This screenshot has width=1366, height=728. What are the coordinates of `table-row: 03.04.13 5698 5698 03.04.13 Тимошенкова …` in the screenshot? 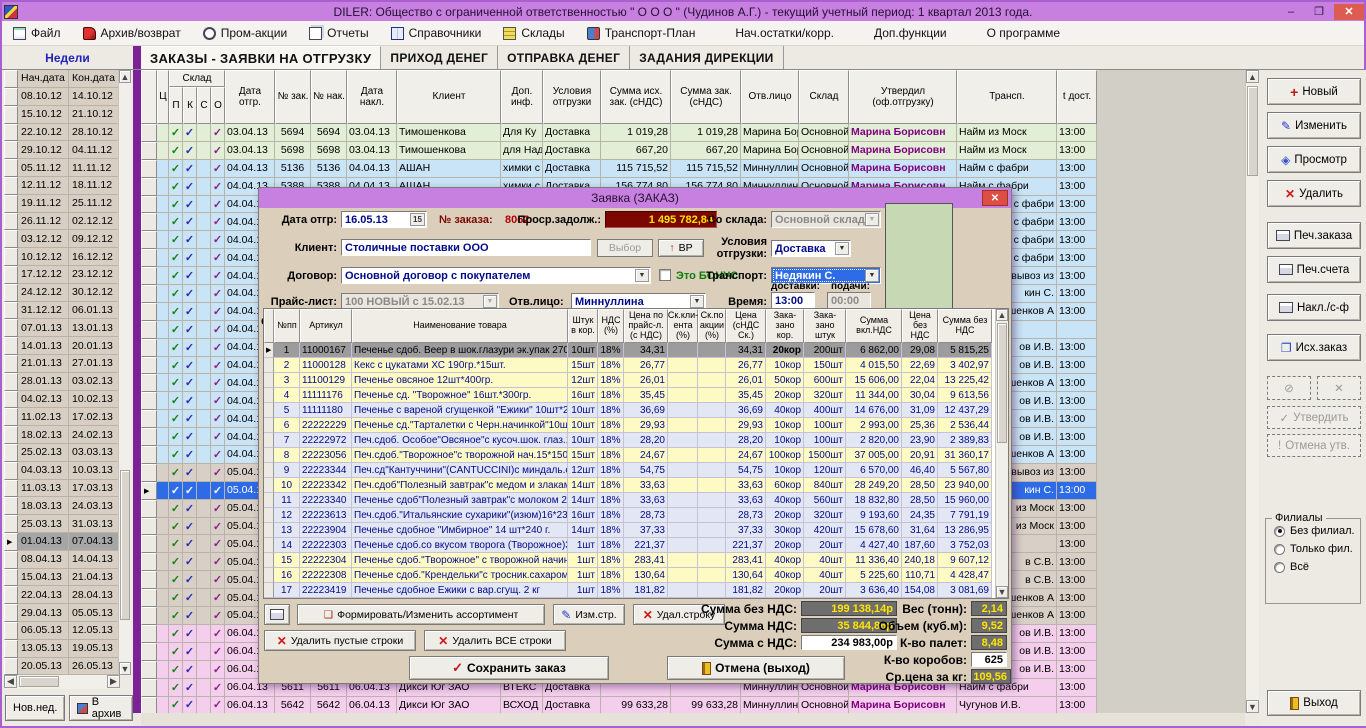 It's located at (619, 150).